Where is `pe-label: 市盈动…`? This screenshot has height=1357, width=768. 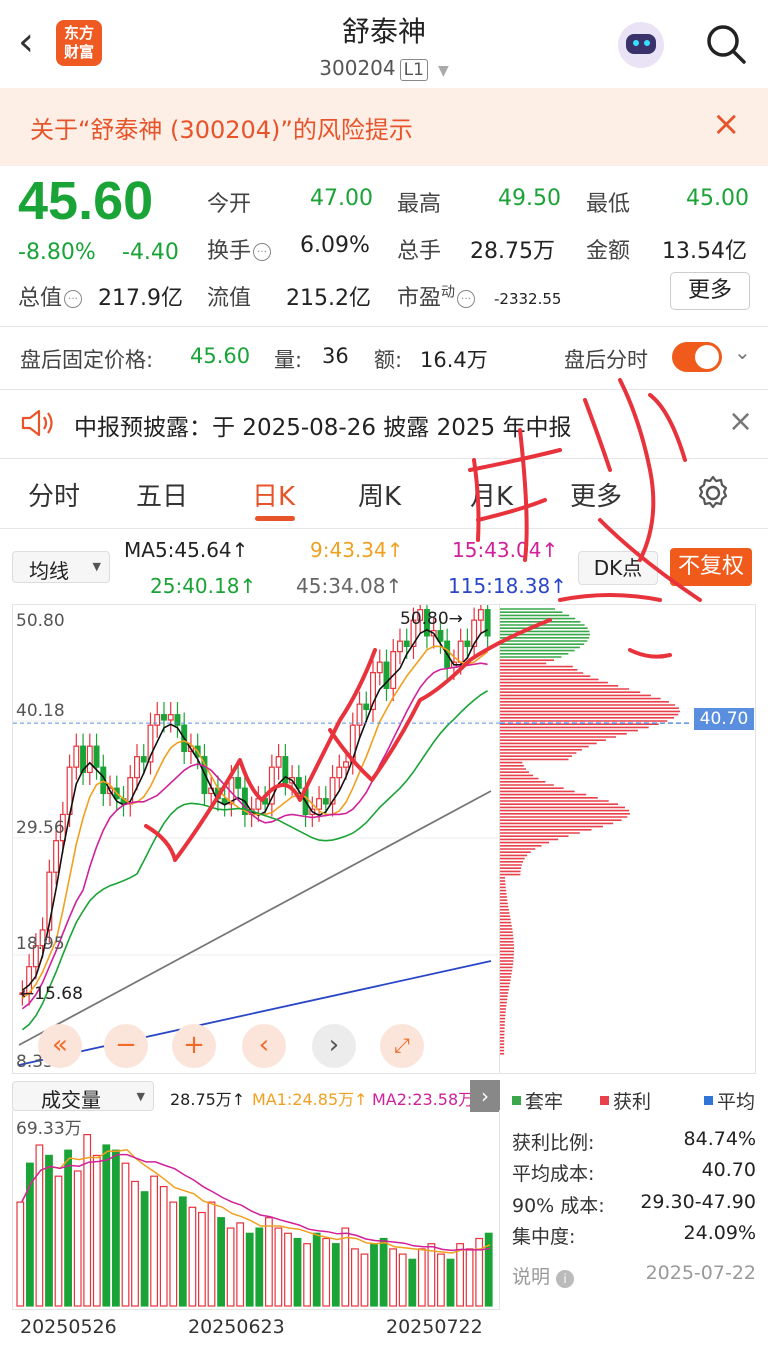 pe-label: 市盈动… is located at coordinates (436, 296).